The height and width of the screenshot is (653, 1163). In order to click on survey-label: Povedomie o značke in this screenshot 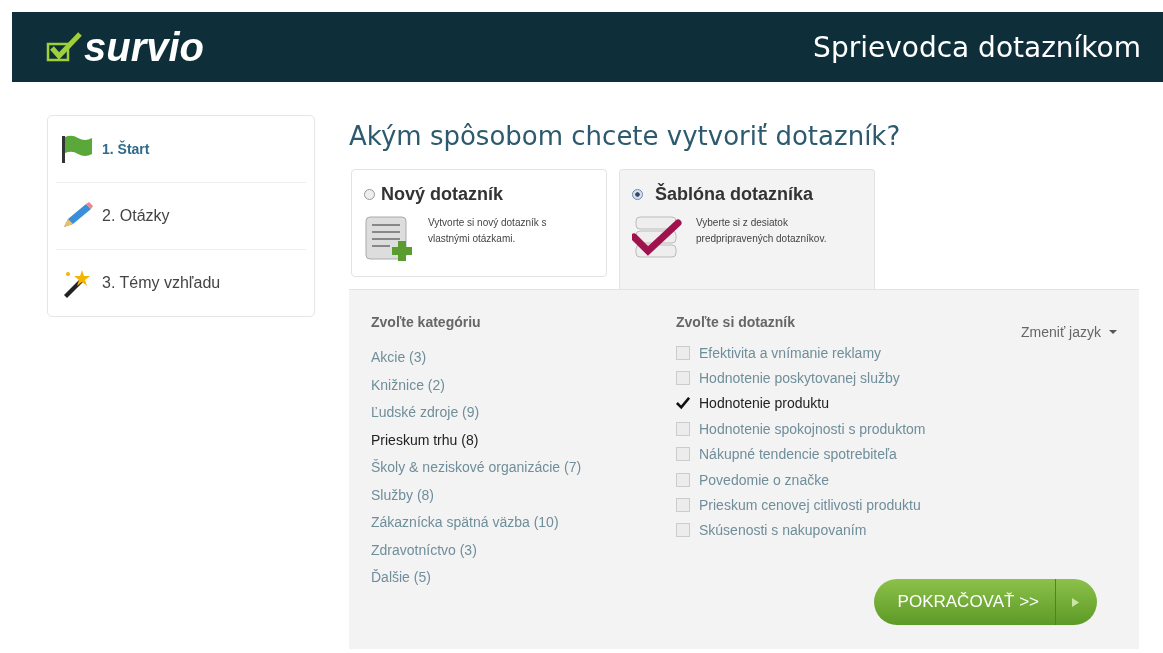, I will do `click(764, 479)`.